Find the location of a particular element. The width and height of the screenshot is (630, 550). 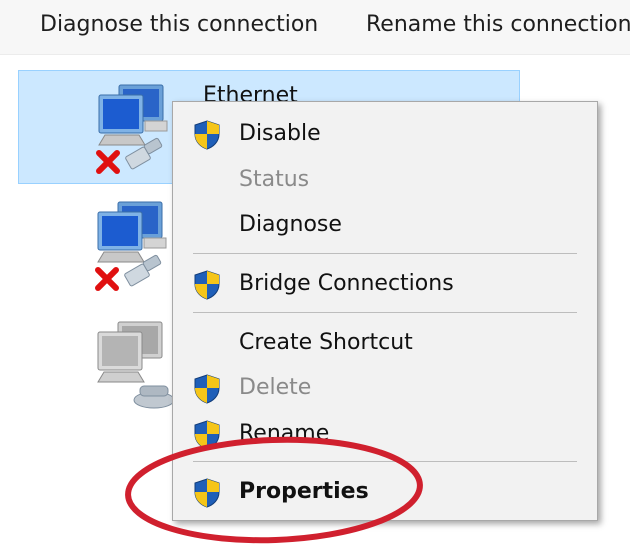

menu-item-bridge-connections: Bridge Connections is located at coordinates (385, 284).